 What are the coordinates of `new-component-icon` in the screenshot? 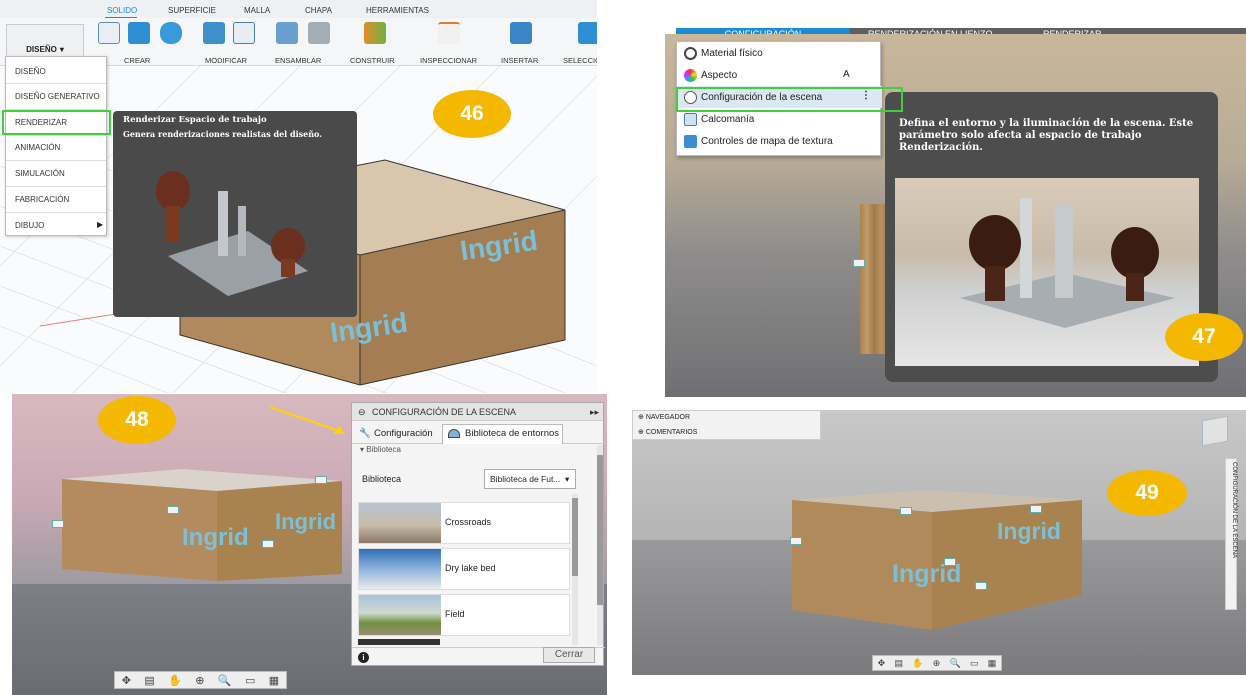 It's located at (287, 33).